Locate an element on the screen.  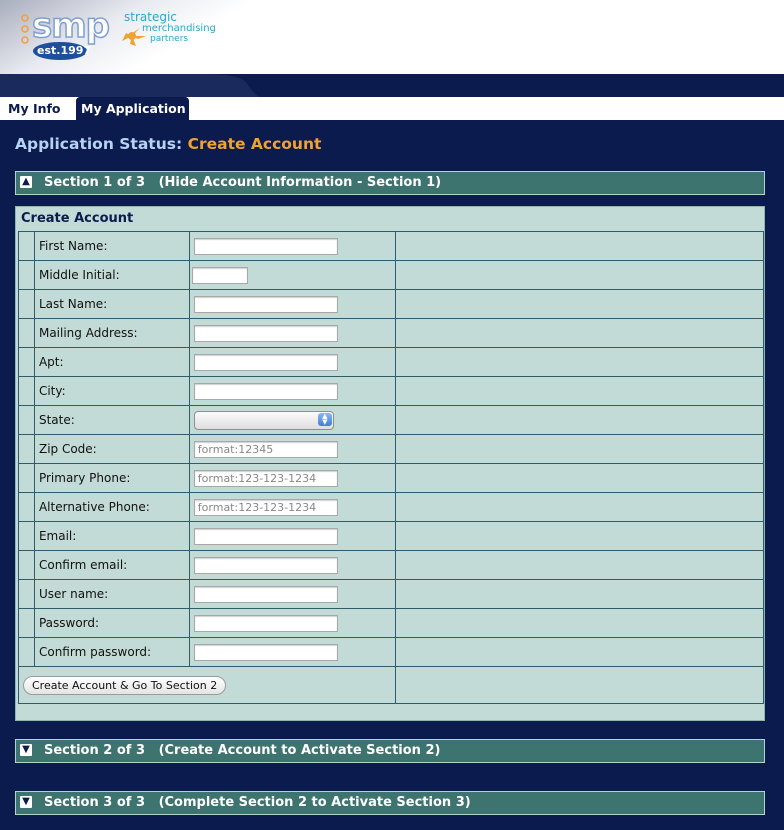
field-label: Last Name: is located at coordinates (111, 304).